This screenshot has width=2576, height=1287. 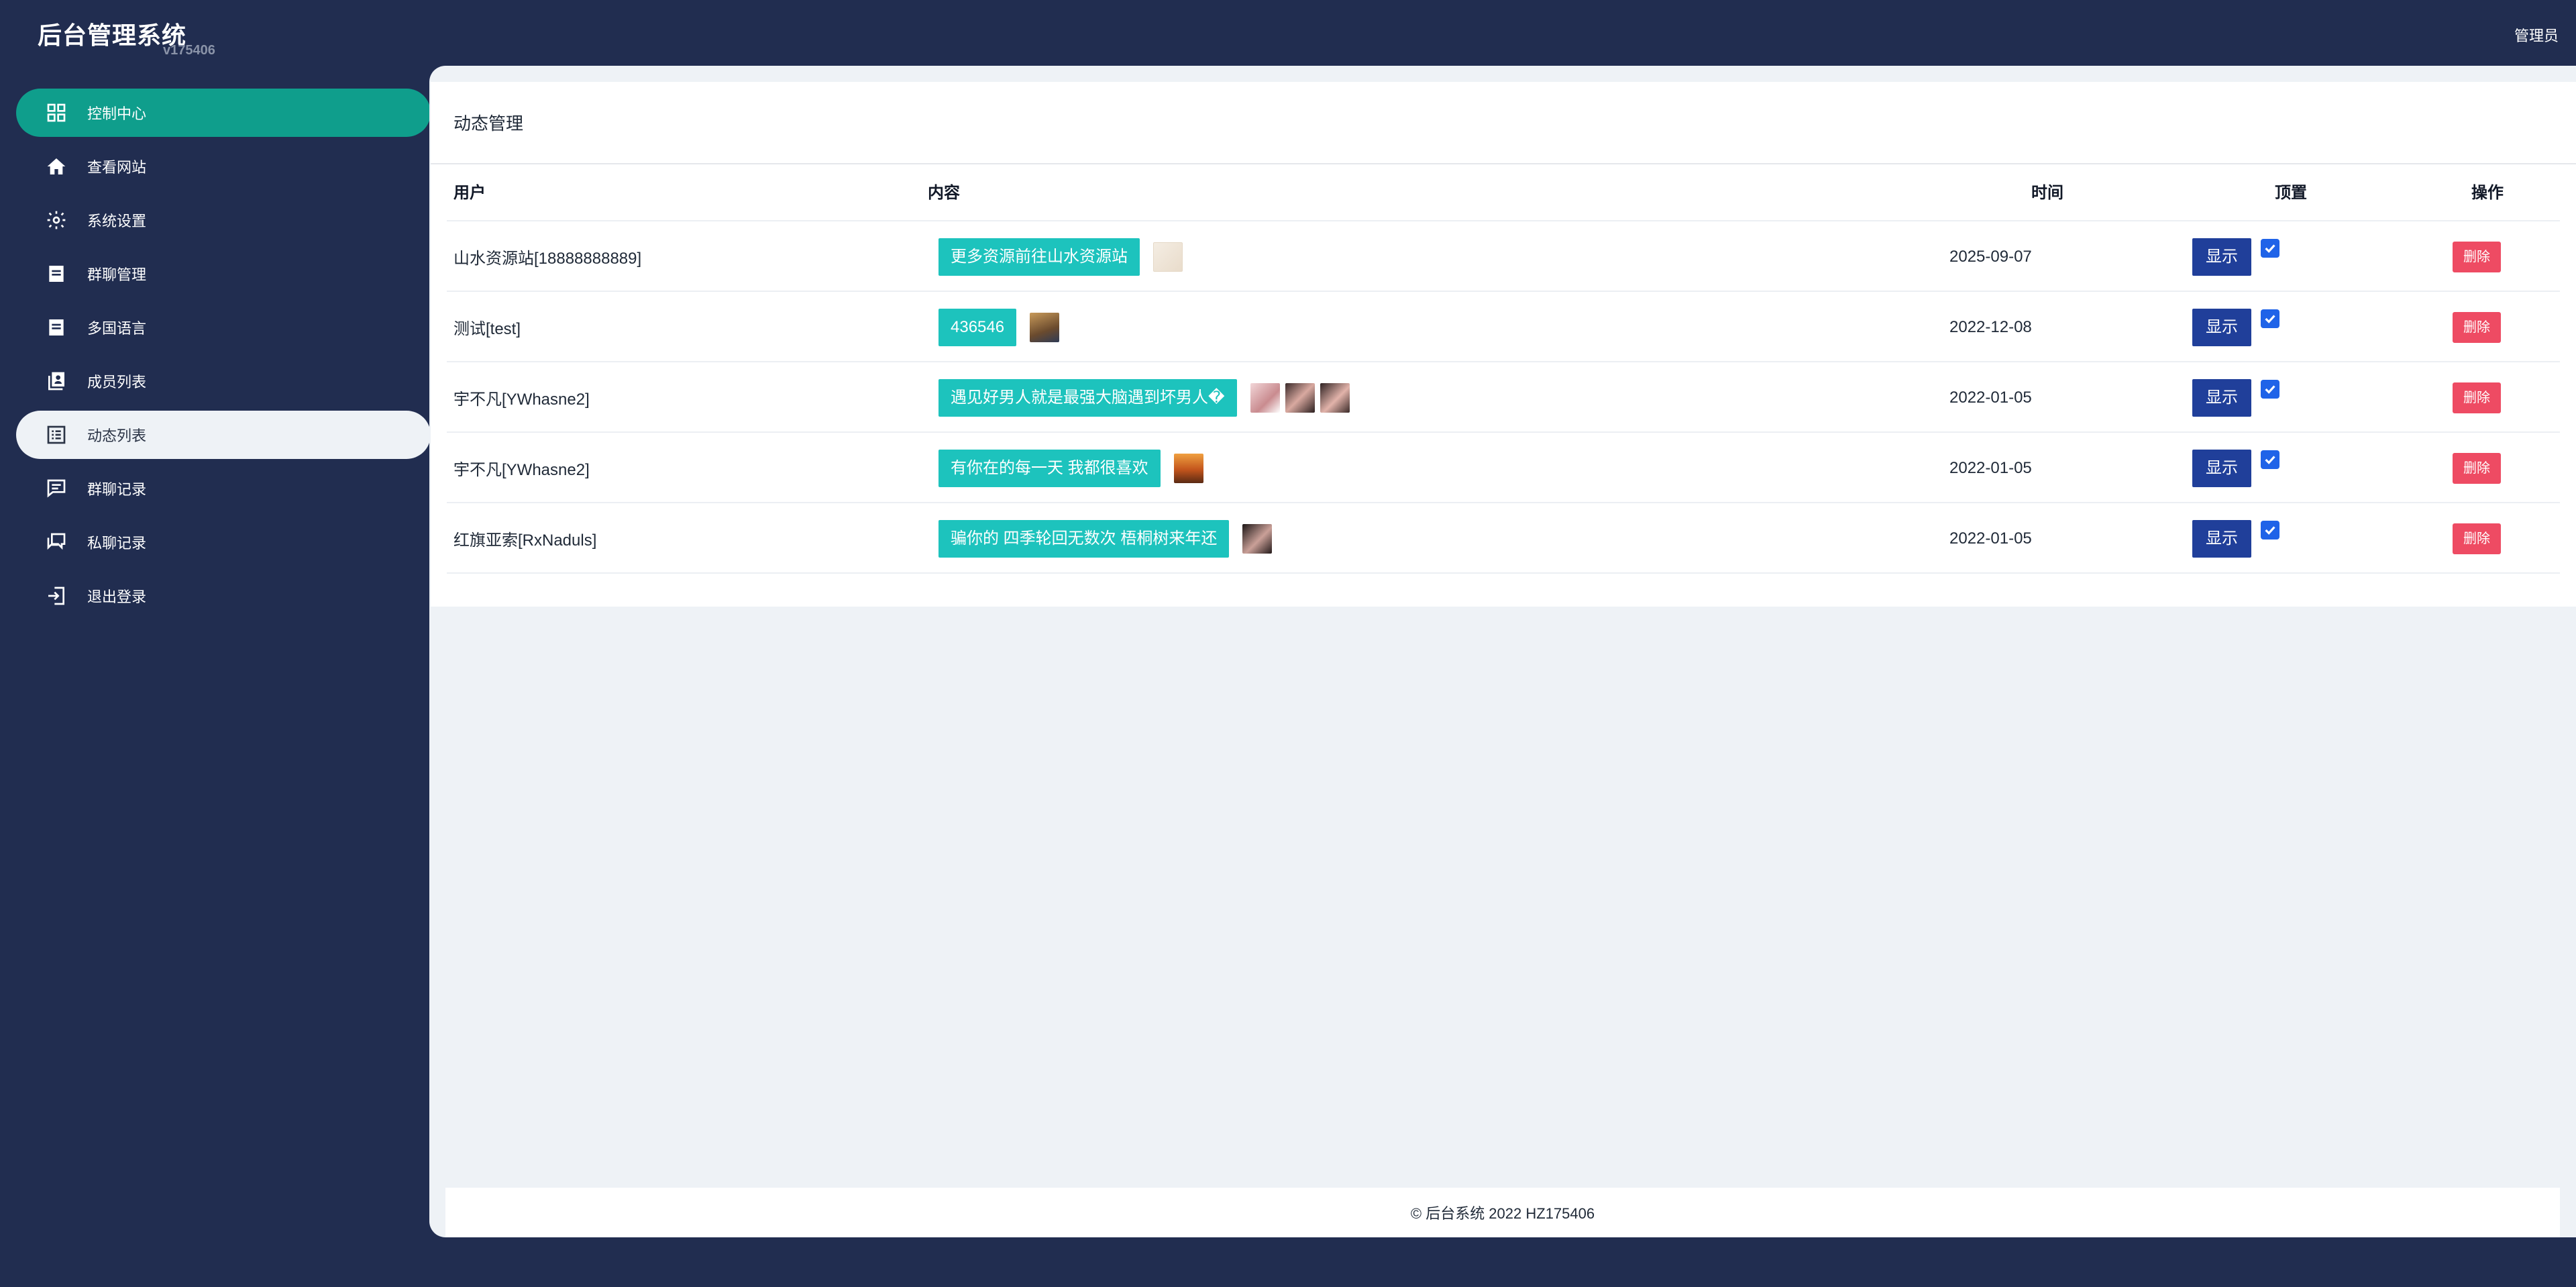 I want to click on sidebar-item-label: 查看网站, so click(x=117, y=167).